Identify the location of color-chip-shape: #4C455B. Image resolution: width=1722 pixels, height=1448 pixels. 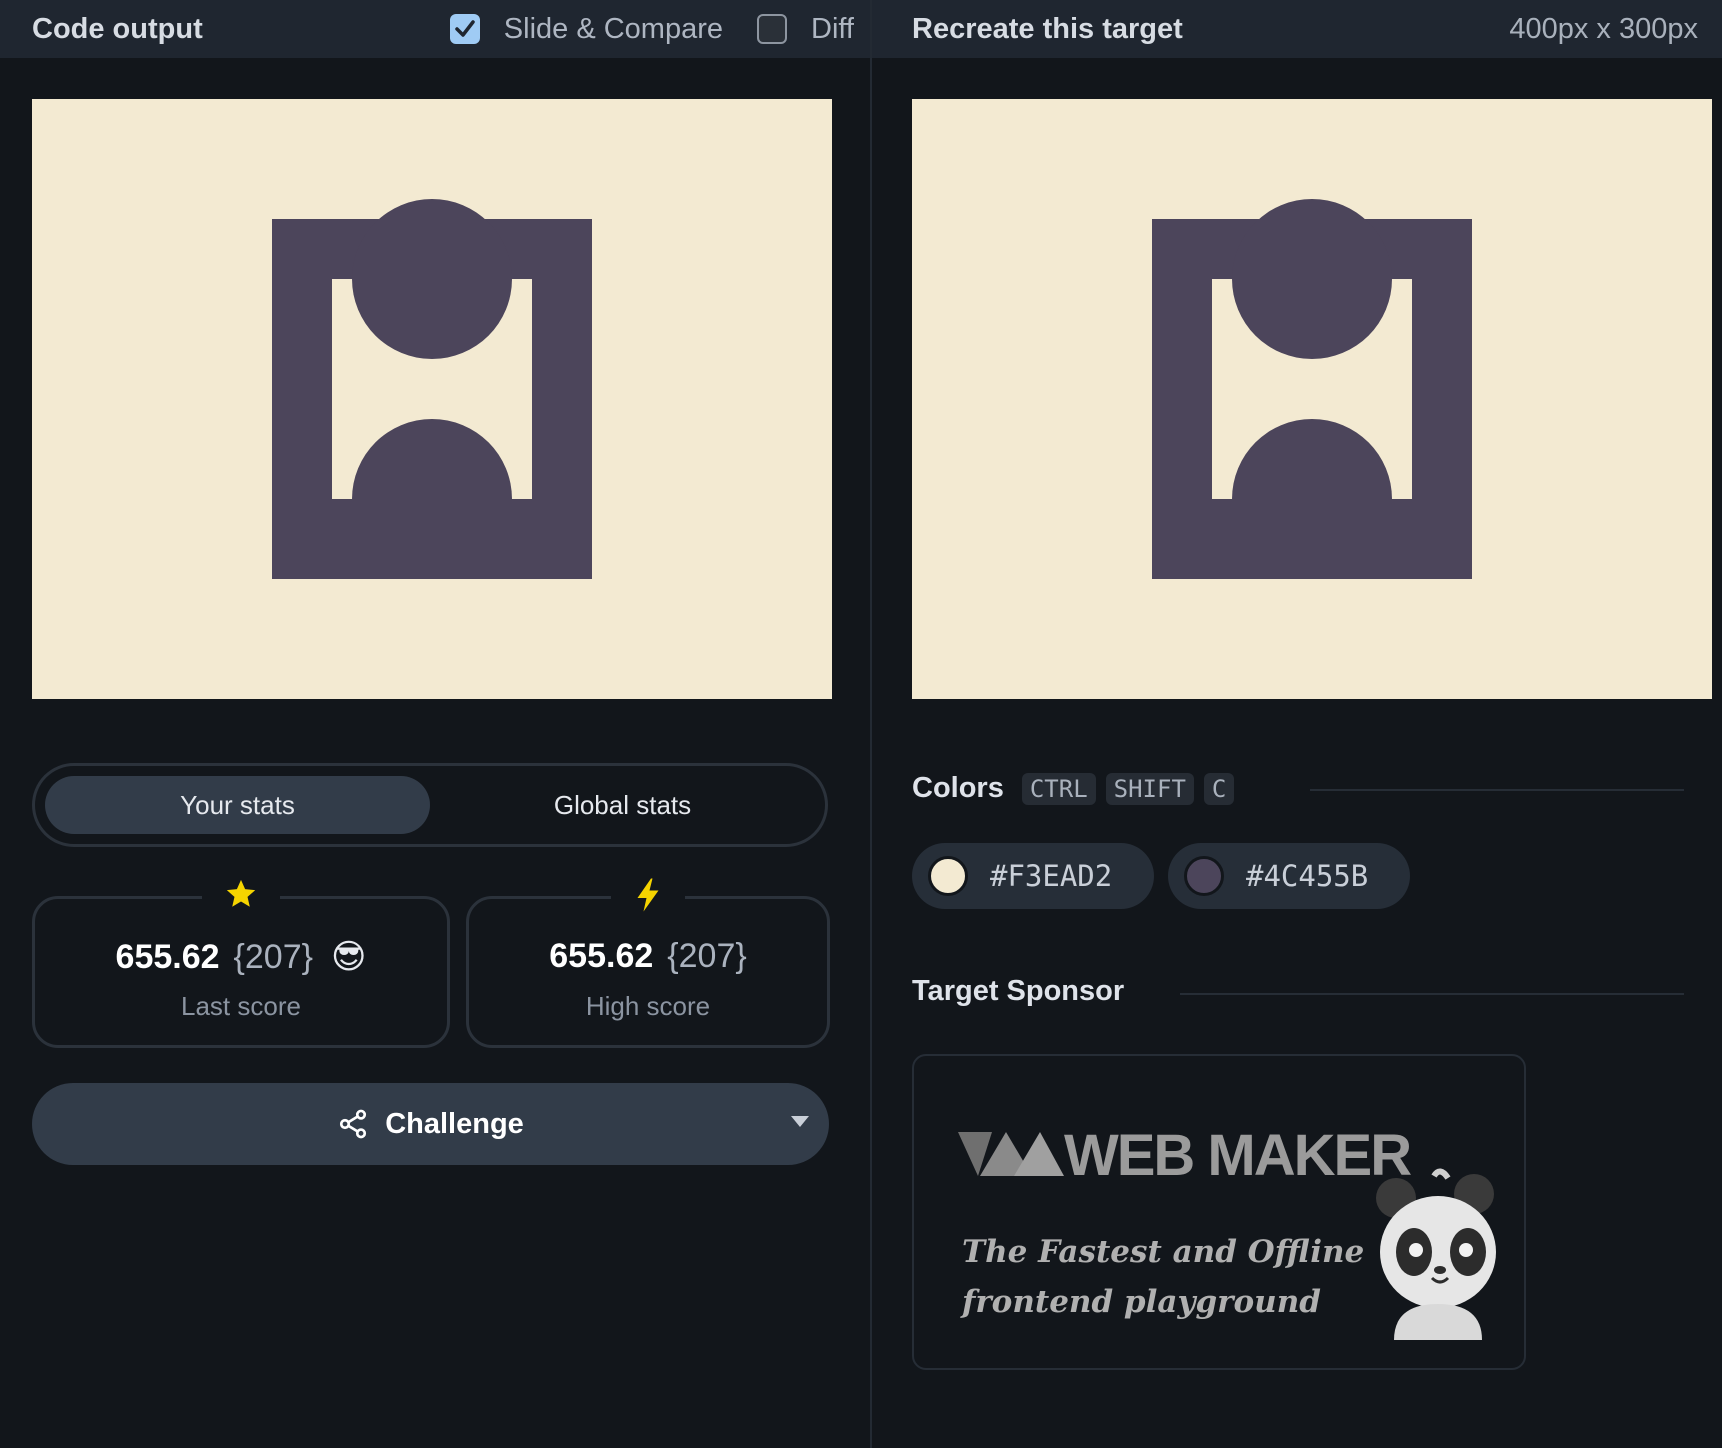
(1289, 876).